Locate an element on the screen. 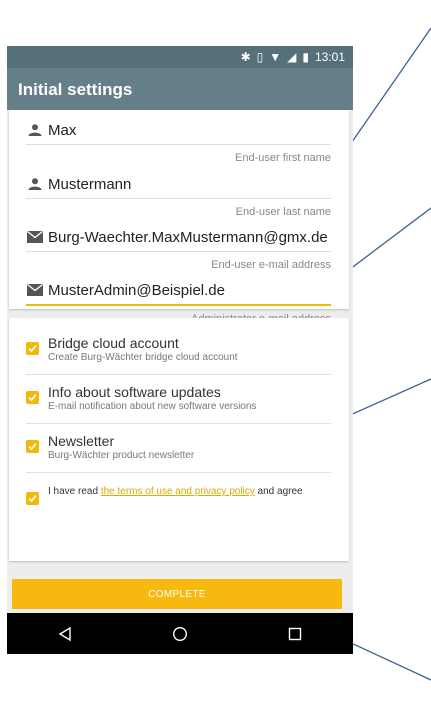 The height and width of the screenshot is (720, 431). vibrate-icon: ▯ is located at coordinates (260, 57).